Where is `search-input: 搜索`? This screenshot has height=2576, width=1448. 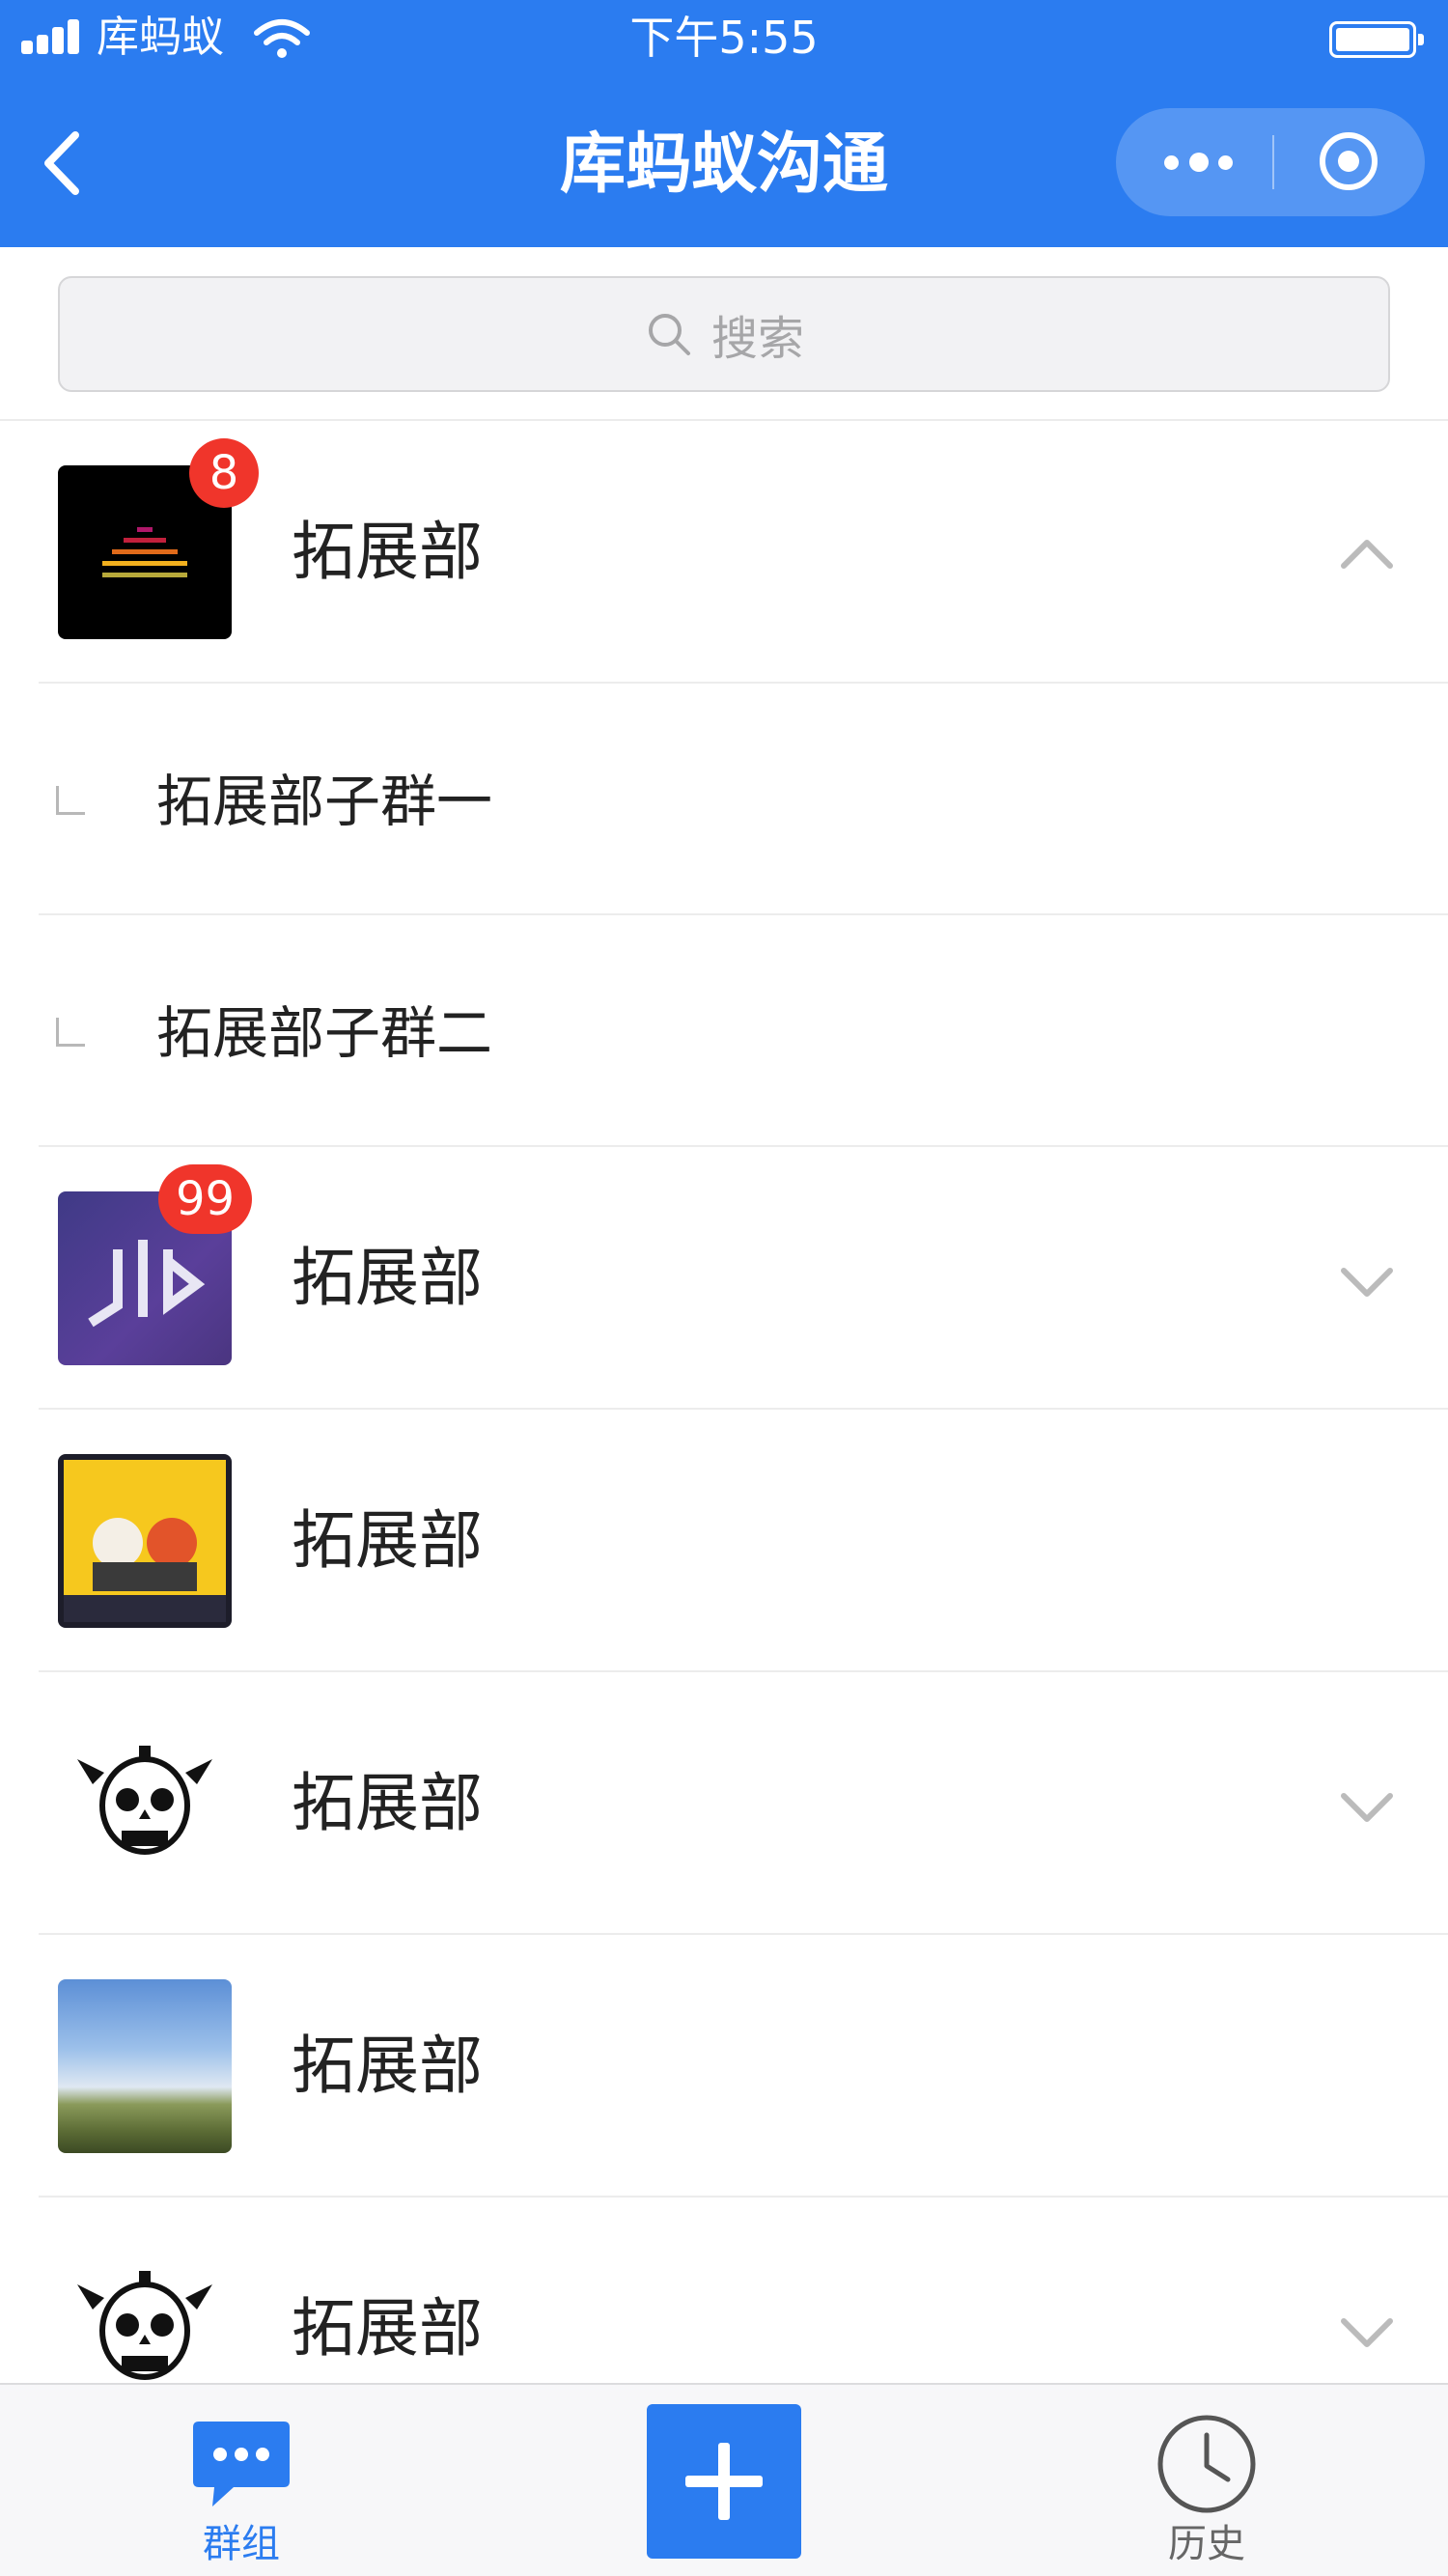
search-input: 搜索 is located at coordinates (724, 334).